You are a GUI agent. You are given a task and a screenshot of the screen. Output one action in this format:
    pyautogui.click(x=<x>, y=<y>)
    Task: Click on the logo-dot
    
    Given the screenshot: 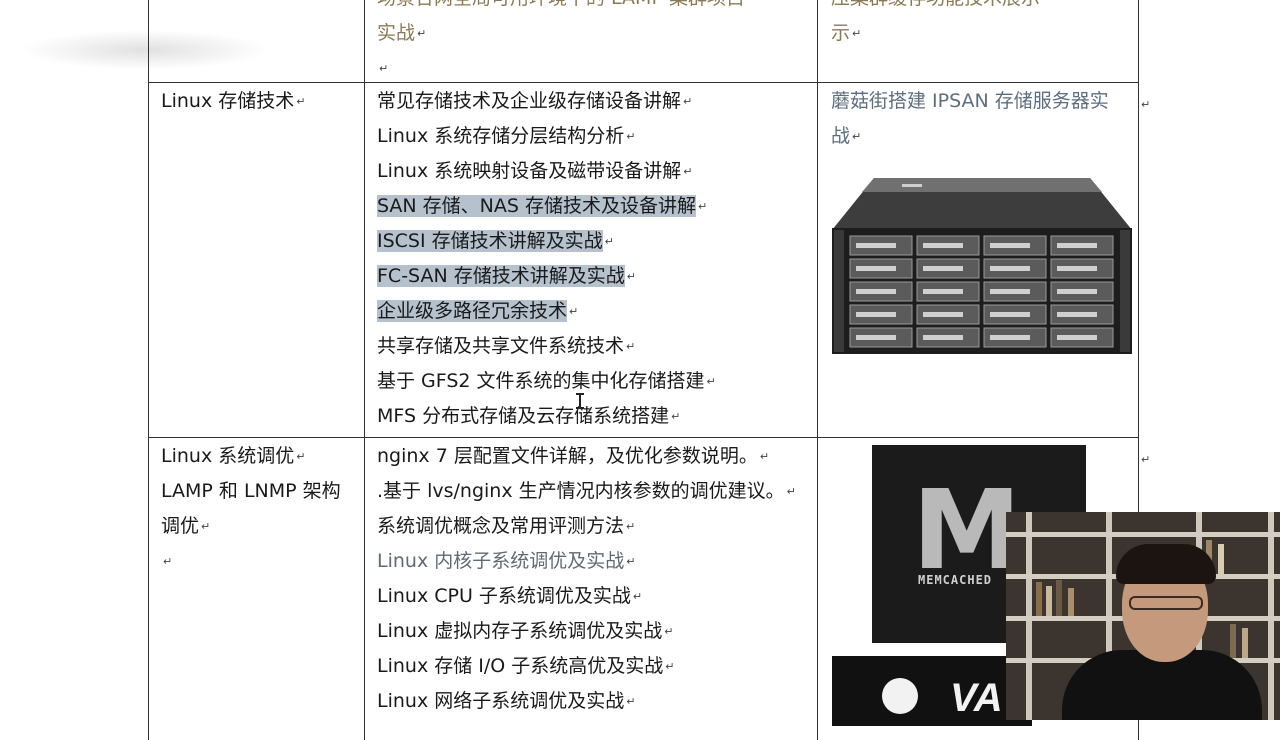 What is the action you would take?
    pyautogui.click(x=900, y=696)
    